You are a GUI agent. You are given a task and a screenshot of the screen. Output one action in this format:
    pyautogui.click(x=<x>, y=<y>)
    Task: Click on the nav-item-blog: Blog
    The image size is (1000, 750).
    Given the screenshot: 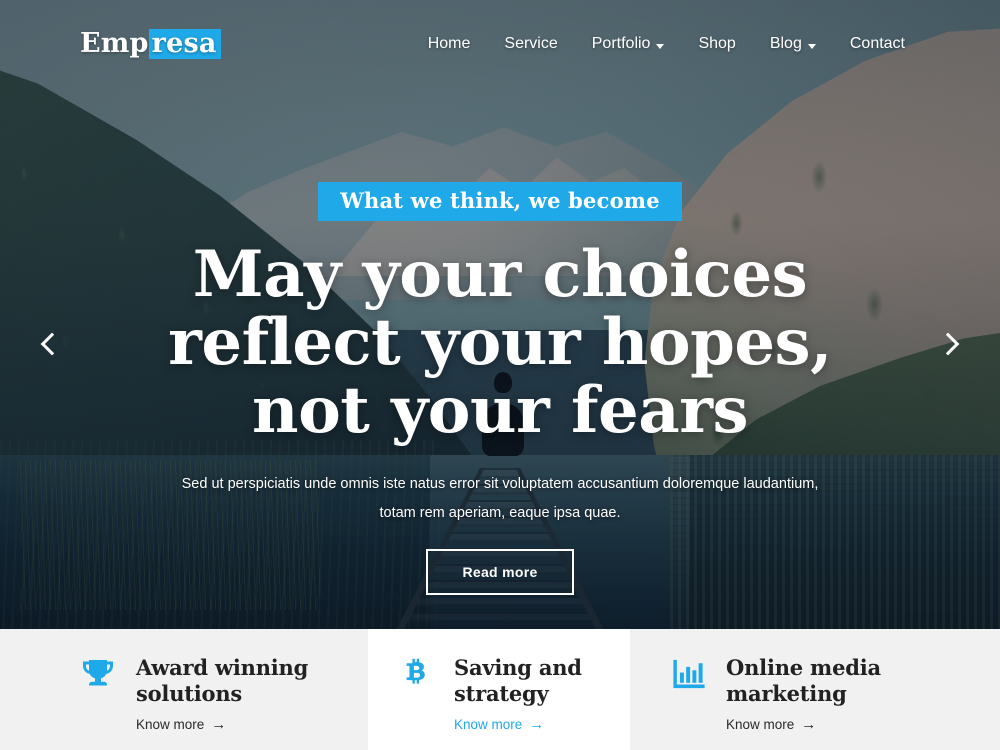 What is the action you would take?
    pyautogui.click(x=793, y=44)
    